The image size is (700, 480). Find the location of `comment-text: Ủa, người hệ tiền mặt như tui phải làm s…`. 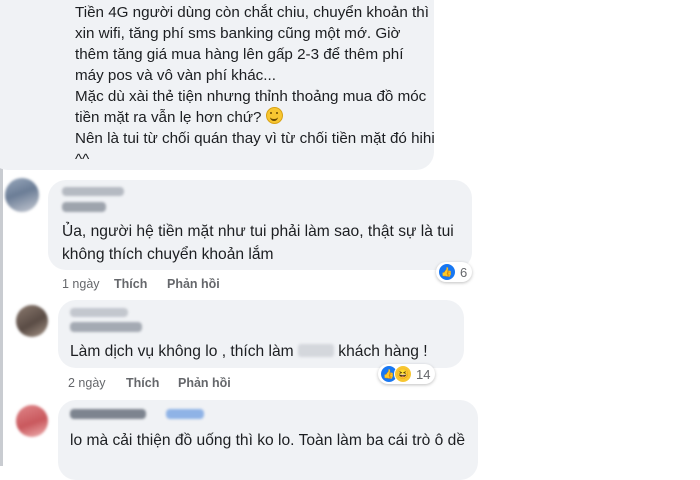

comment-text: Ủa, người hệ tiền mặt như tui phải làm s… is located at coordinates (258, 243).